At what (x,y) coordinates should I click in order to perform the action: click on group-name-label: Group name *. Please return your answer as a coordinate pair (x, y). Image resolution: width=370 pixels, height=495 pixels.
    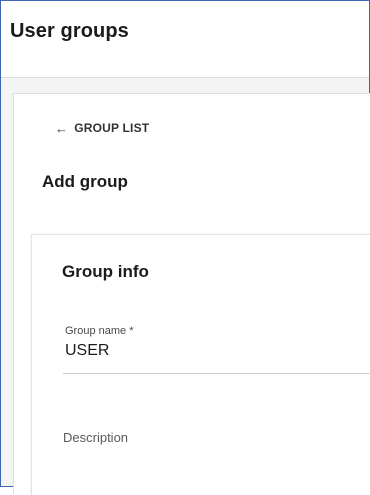
    Looking at the image, I should click on (99, 331).